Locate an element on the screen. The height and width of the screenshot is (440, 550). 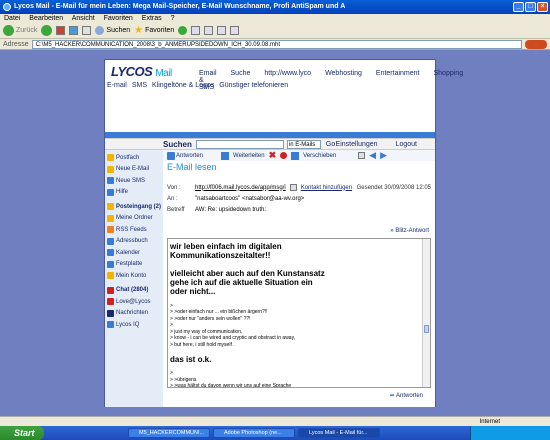
sidebar-item-lycos-iq: Lycos IQ is located at coordinates (134, 325).